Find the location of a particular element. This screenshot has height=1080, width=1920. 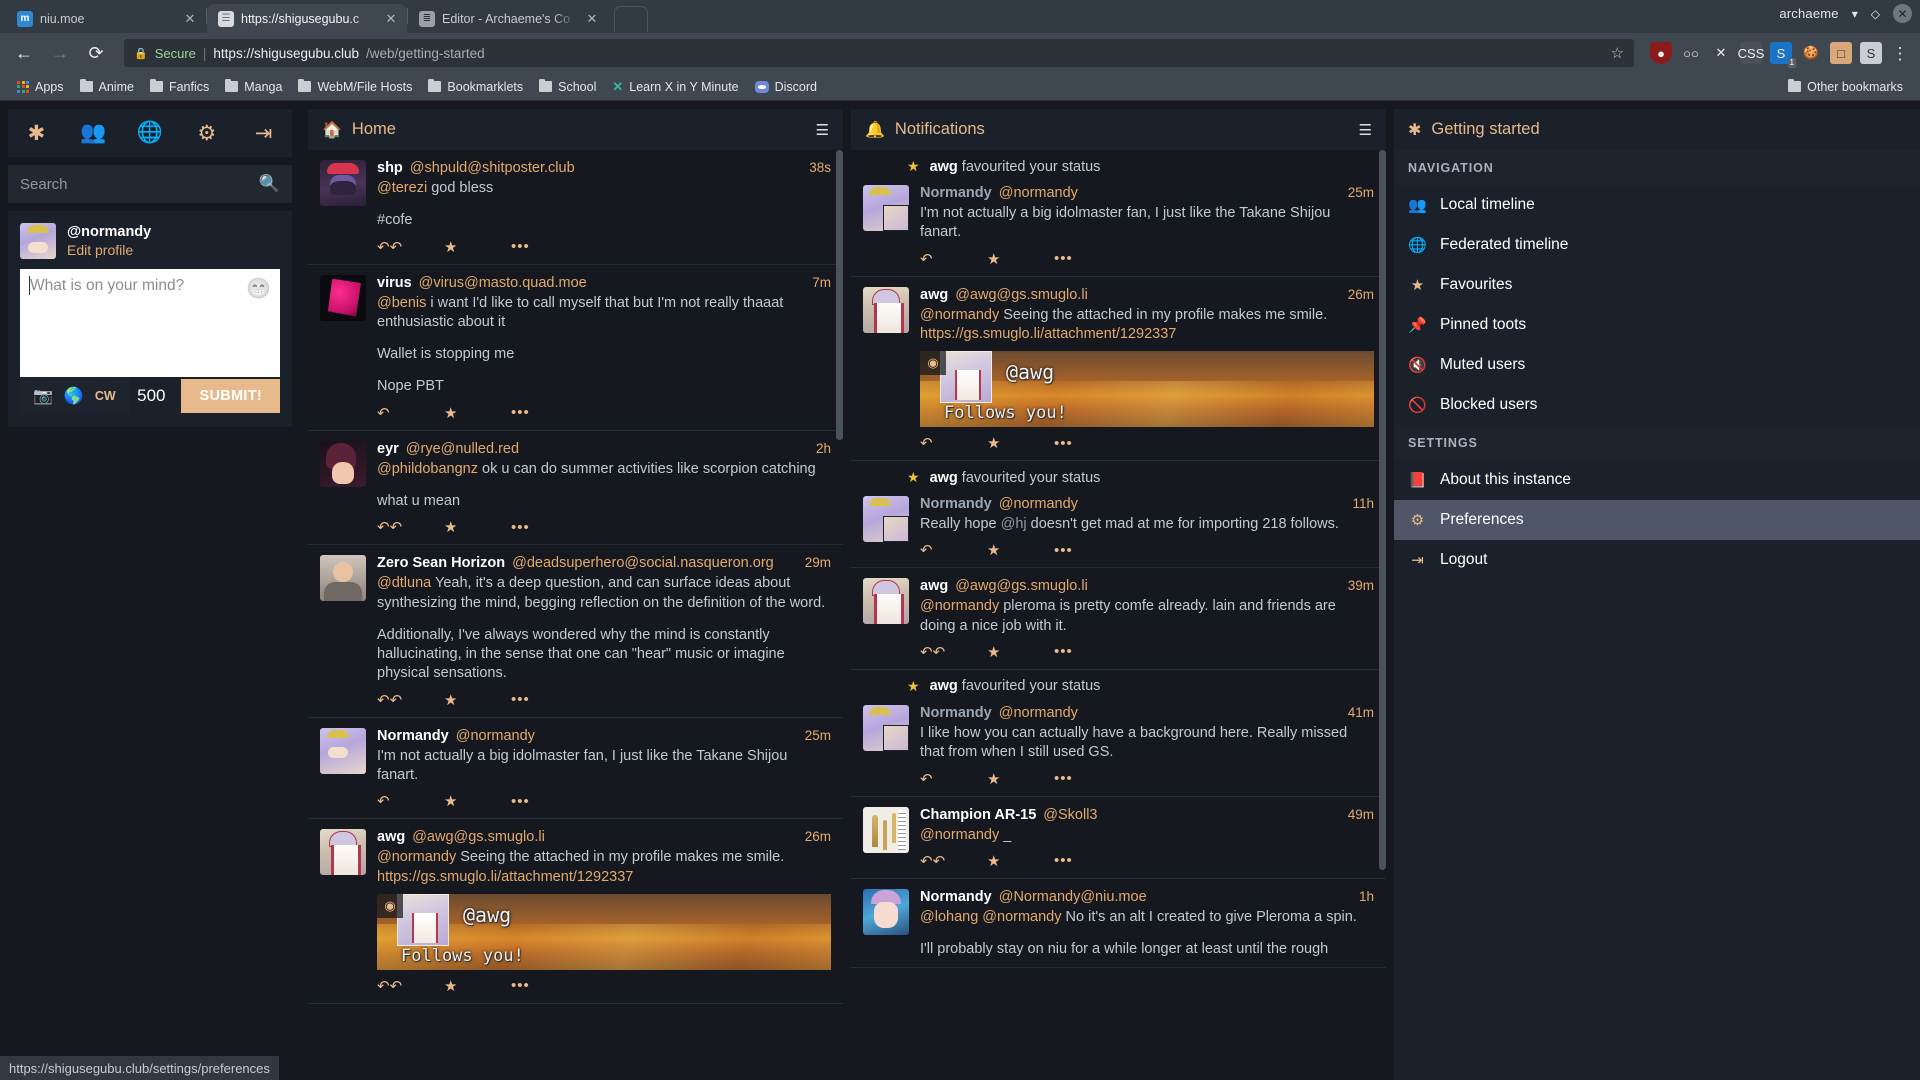

profile-name: archaeme is located at coordinates (1808, 13).